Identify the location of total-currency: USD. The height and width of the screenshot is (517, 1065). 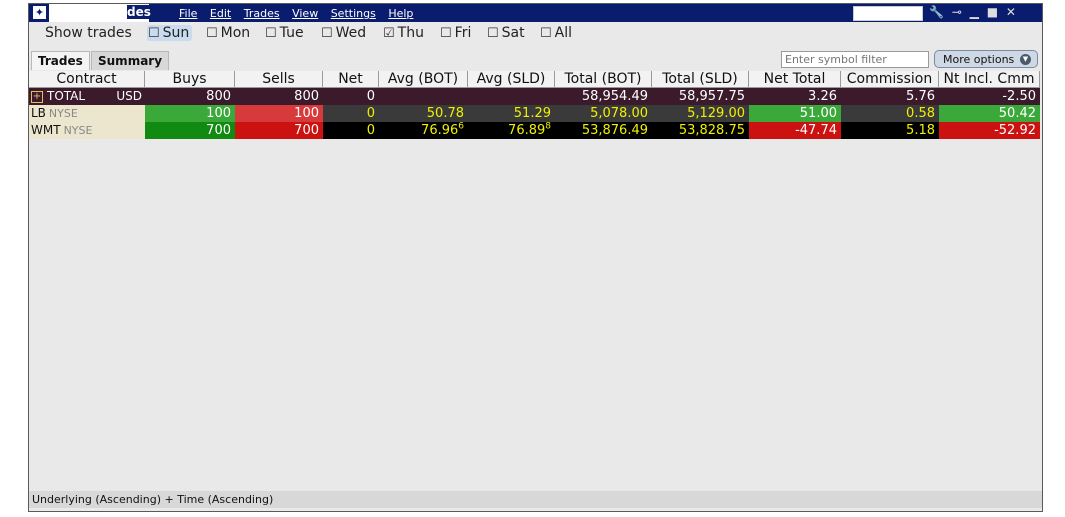
(129, 96).